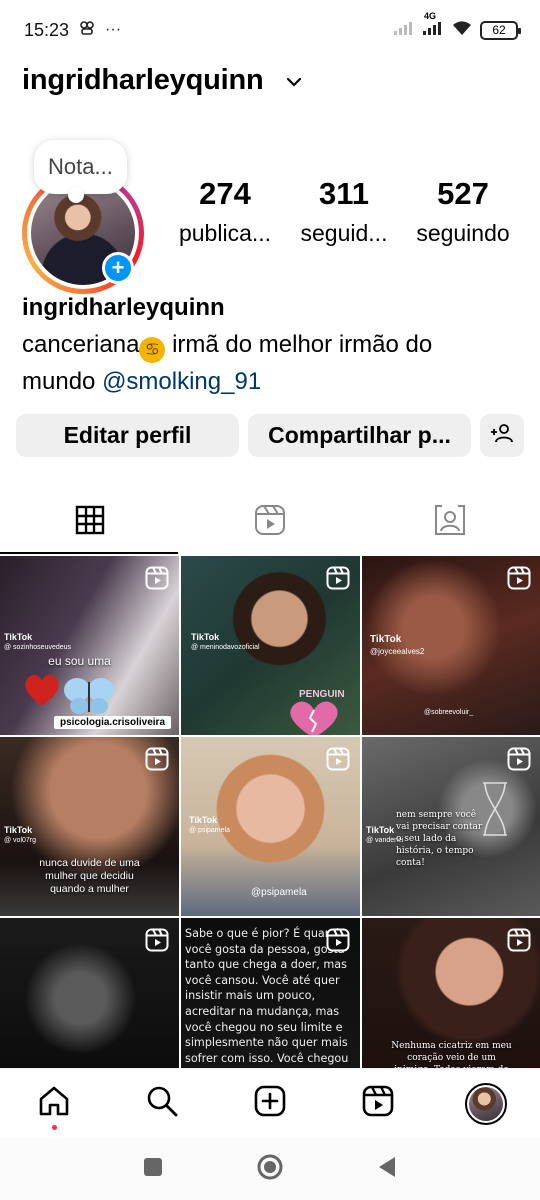 This screenshot has width=540, height=1200. Describe the element at coordinates (294, 83) in the screenshot. I see `chevron-down-icon` at that location.